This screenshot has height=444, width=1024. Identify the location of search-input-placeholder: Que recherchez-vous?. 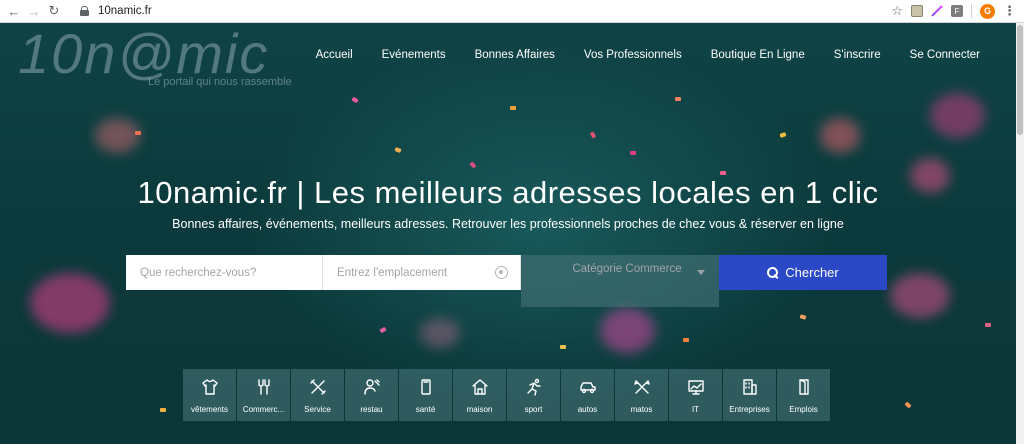
(198, 272).